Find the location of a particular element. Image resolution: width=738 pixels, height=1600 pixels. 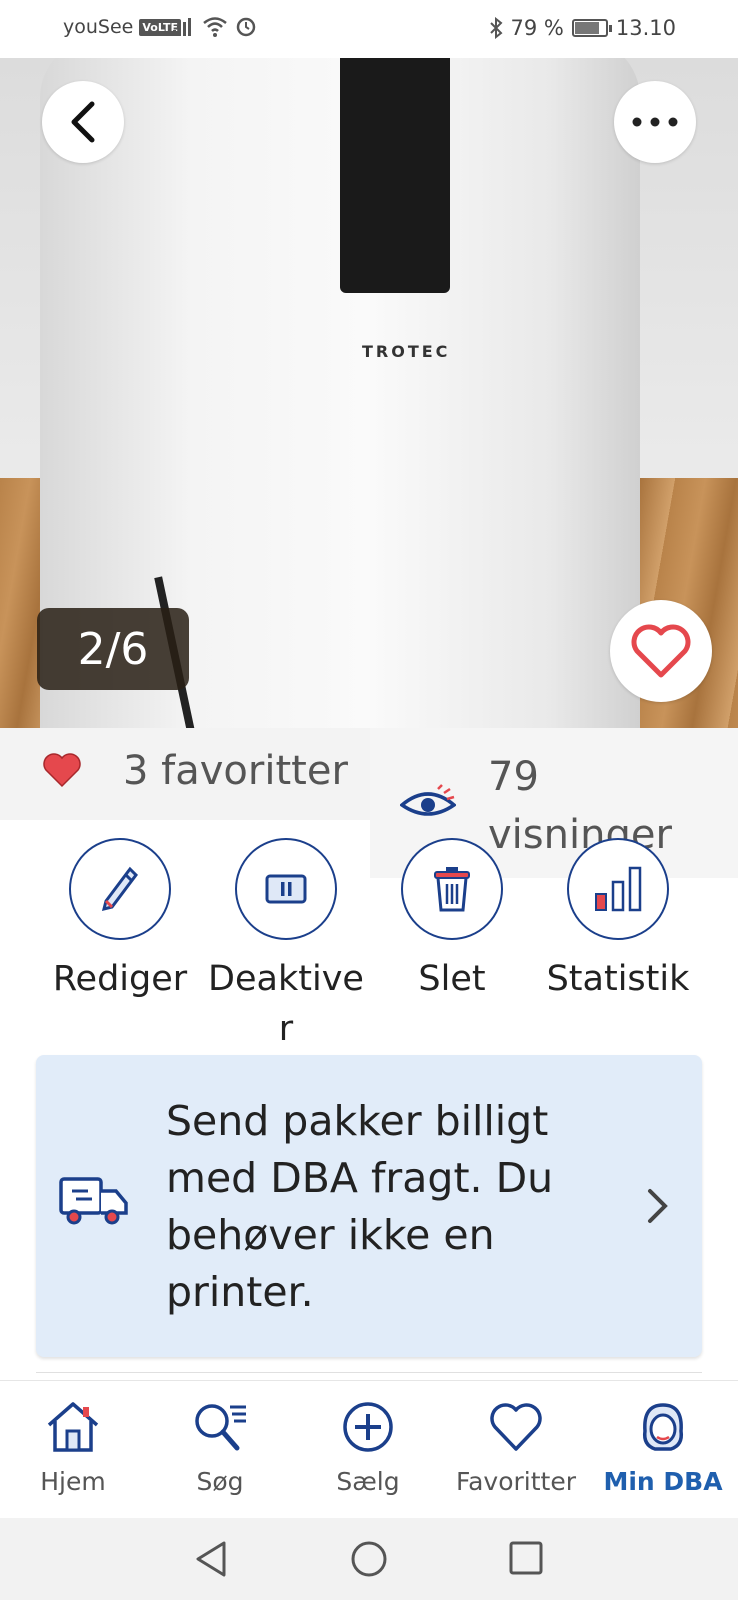

bluetooth-icon is located at coordinates (496, 28).